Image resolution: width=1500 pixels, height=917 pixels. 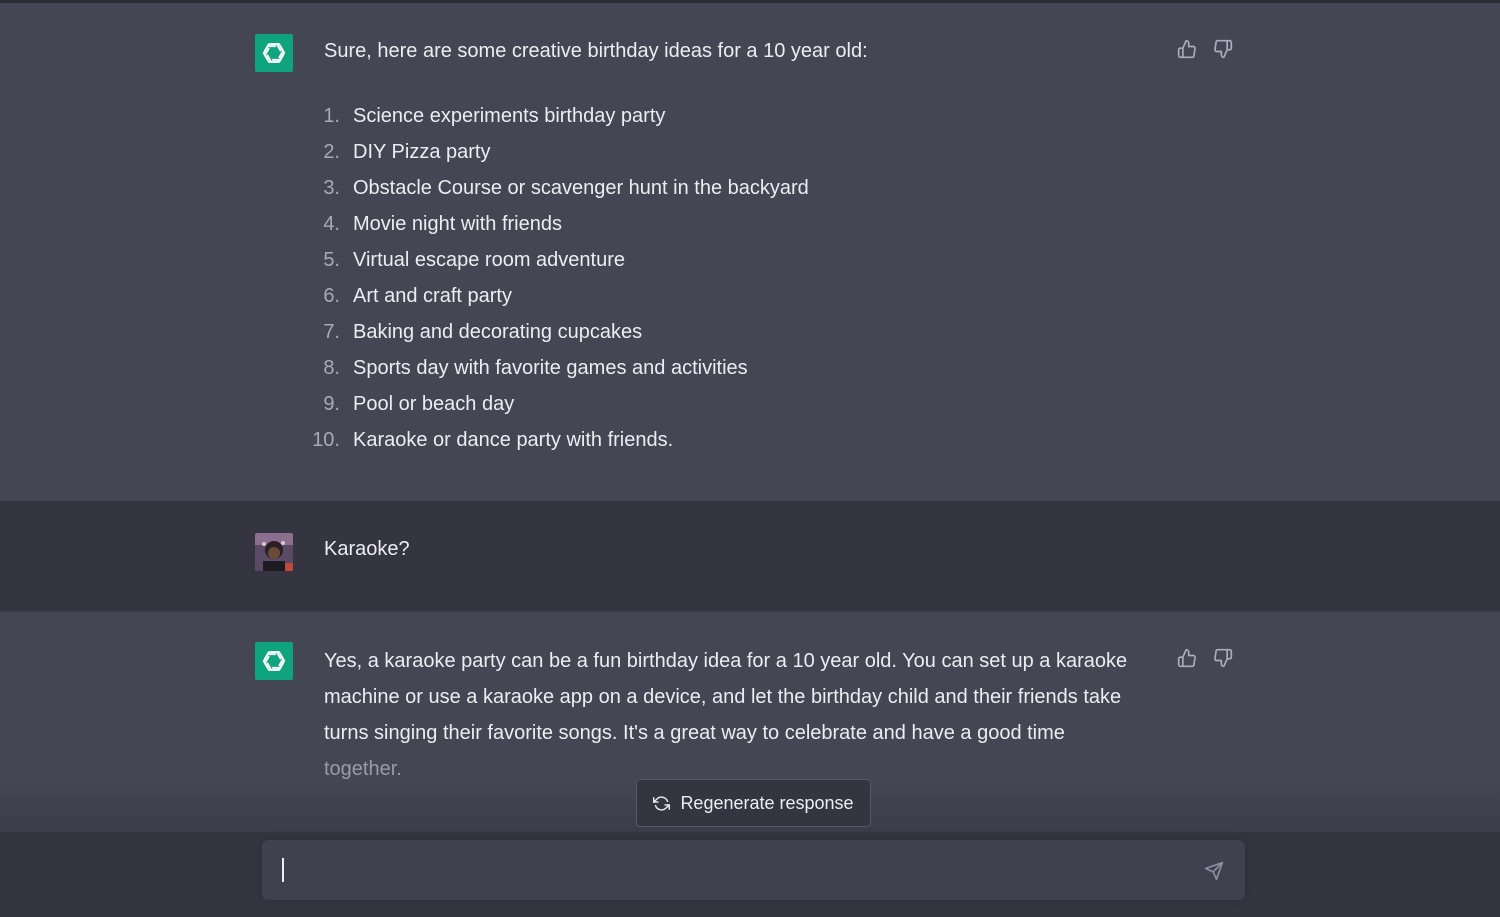 I want to click on paper-plane-icon, so click(x=1214, y=871).